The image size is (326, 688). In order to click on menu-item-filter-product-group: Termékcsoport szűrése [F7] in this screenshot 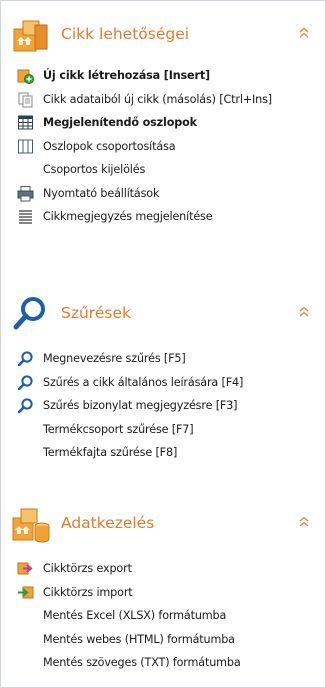, I will do `click(163, 430)`.